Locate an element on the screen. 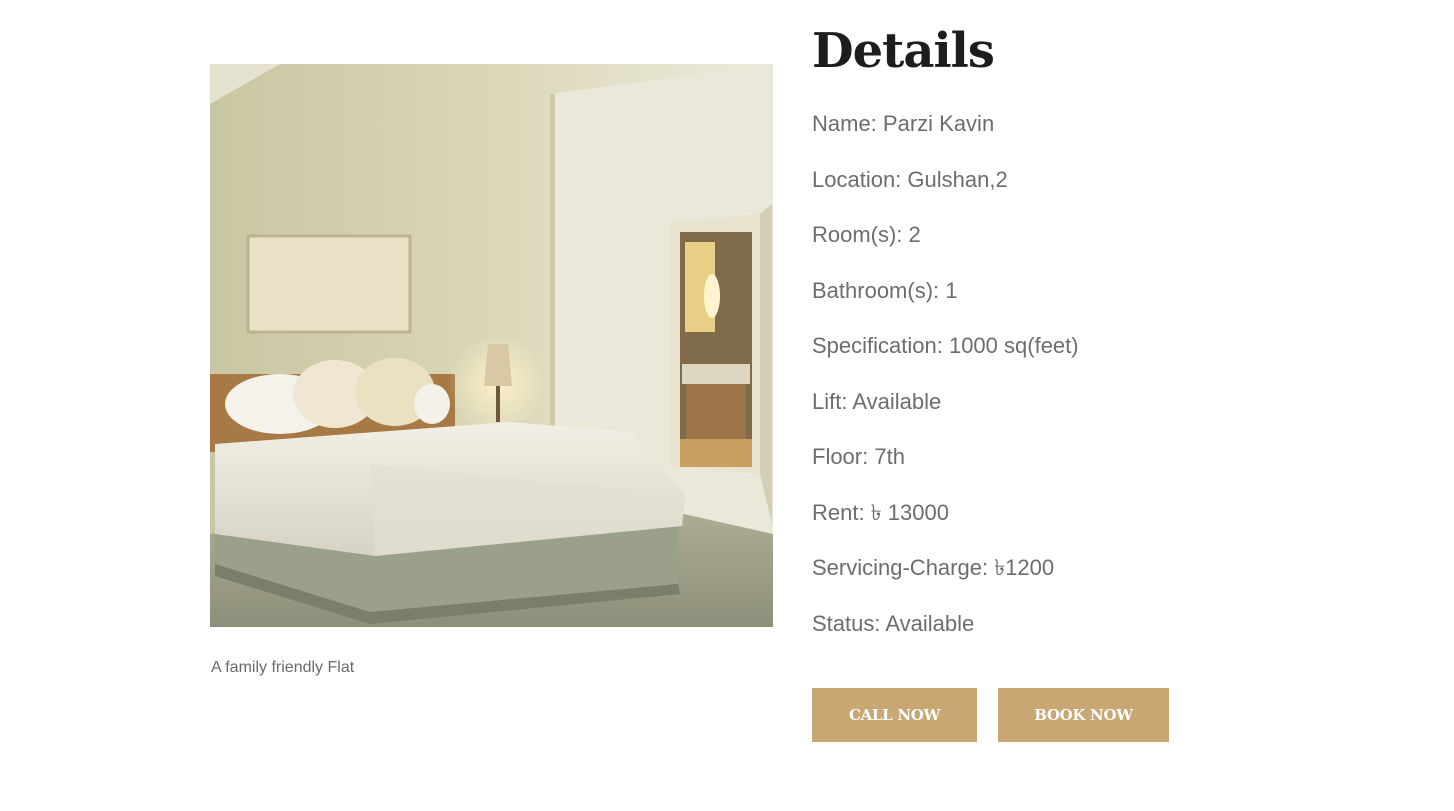 This screenshot has width=1454, height=811. book-now-button: BOOK NOW is located at coordinates (1083, 715).